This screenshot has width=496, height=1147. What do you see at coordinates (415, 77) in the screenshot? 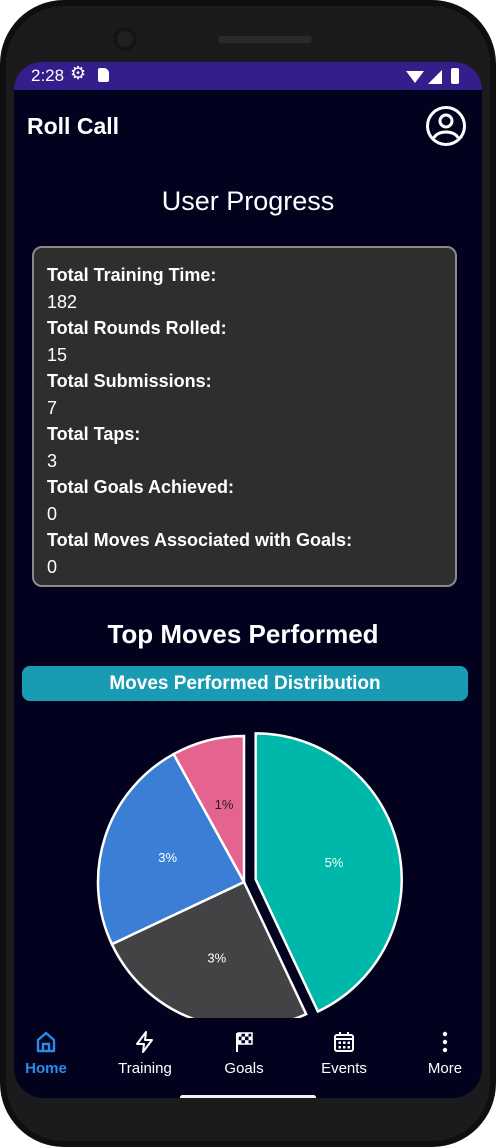
I see `wifi-icon` at bounding box center [415, 77].